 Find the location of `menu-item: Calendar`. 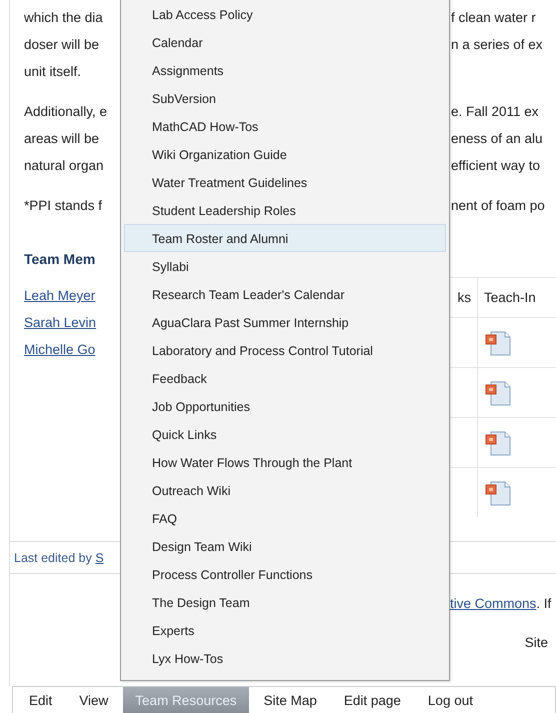

menu-item: Calendar is located at coordinates (285, 42).